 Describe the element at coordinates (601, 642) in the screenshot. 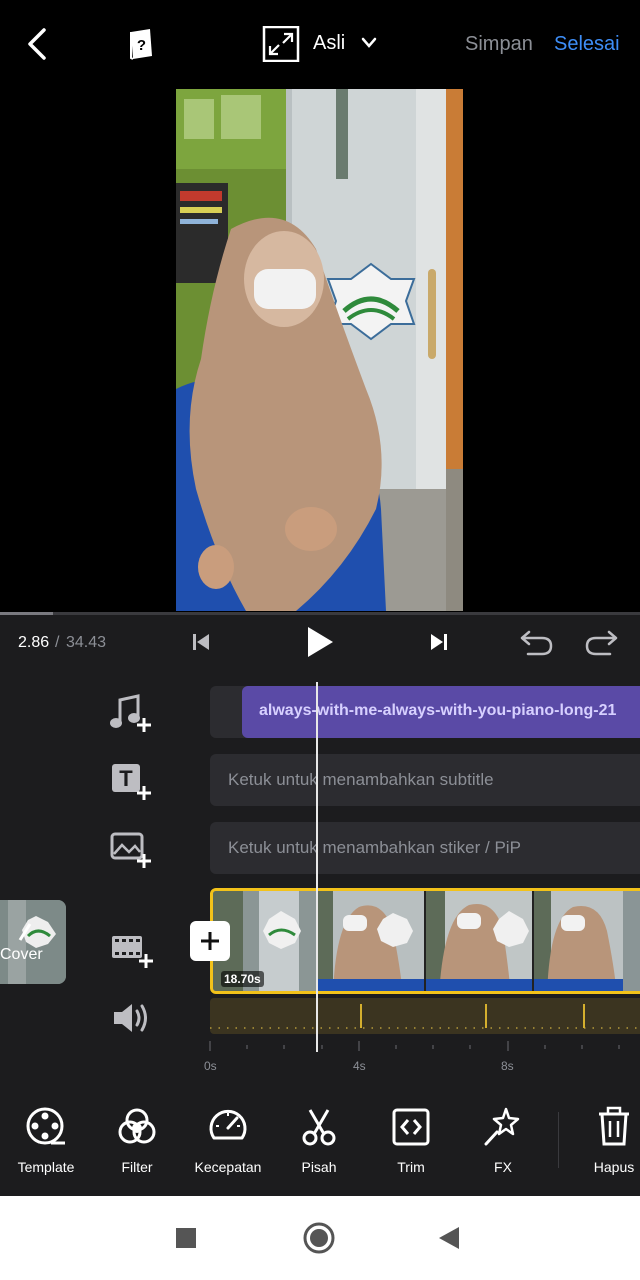

I see `redo-icon` at that location.